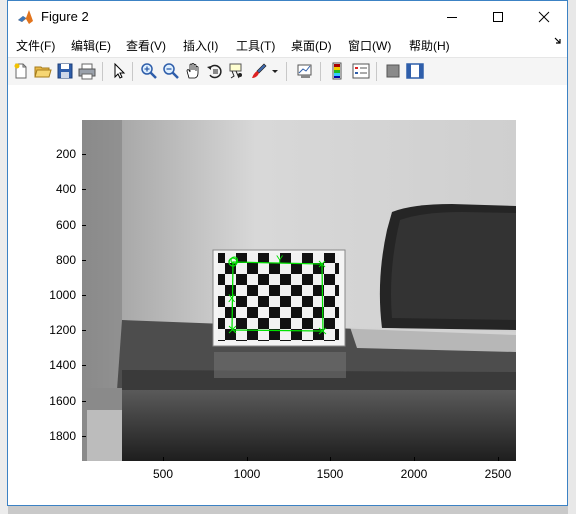  I want to click on menu-insert: 插入(I), so click(200, 45).